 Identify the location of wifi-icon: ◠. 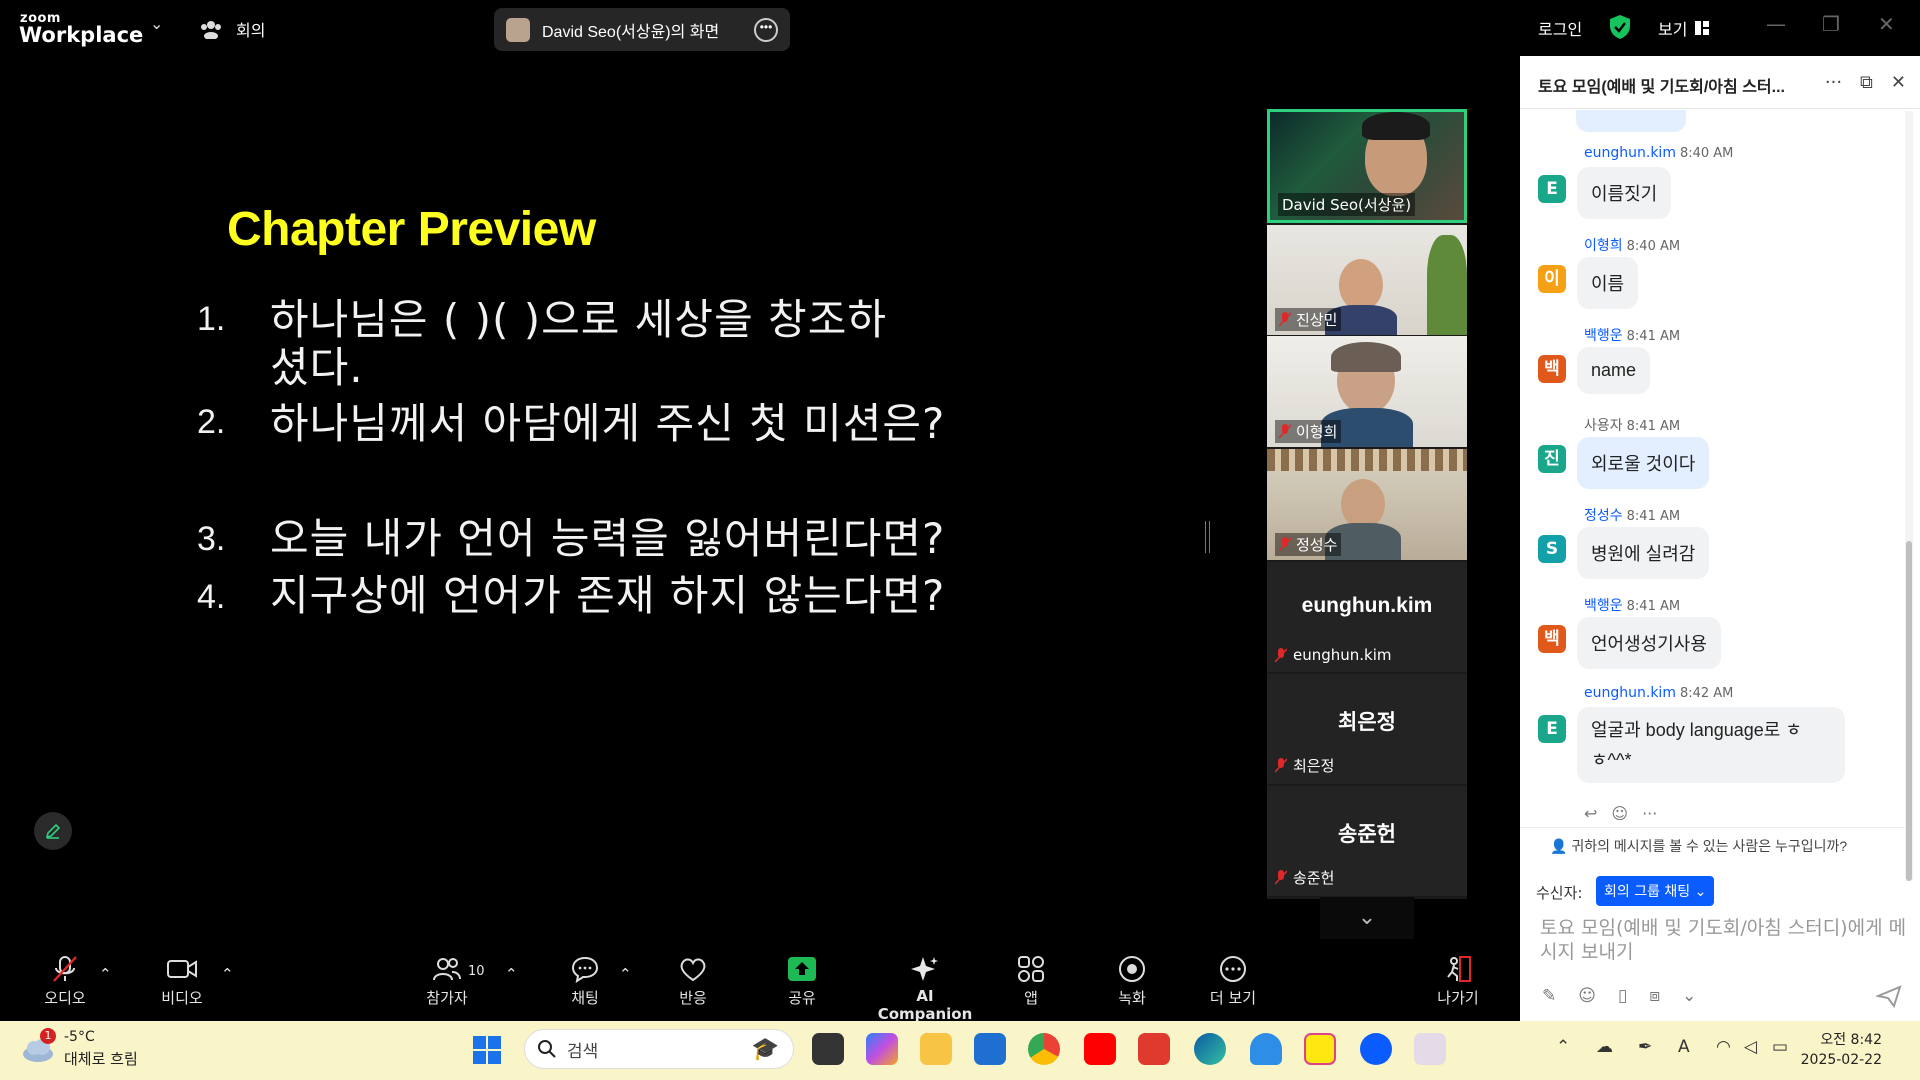
(1723, 1047).